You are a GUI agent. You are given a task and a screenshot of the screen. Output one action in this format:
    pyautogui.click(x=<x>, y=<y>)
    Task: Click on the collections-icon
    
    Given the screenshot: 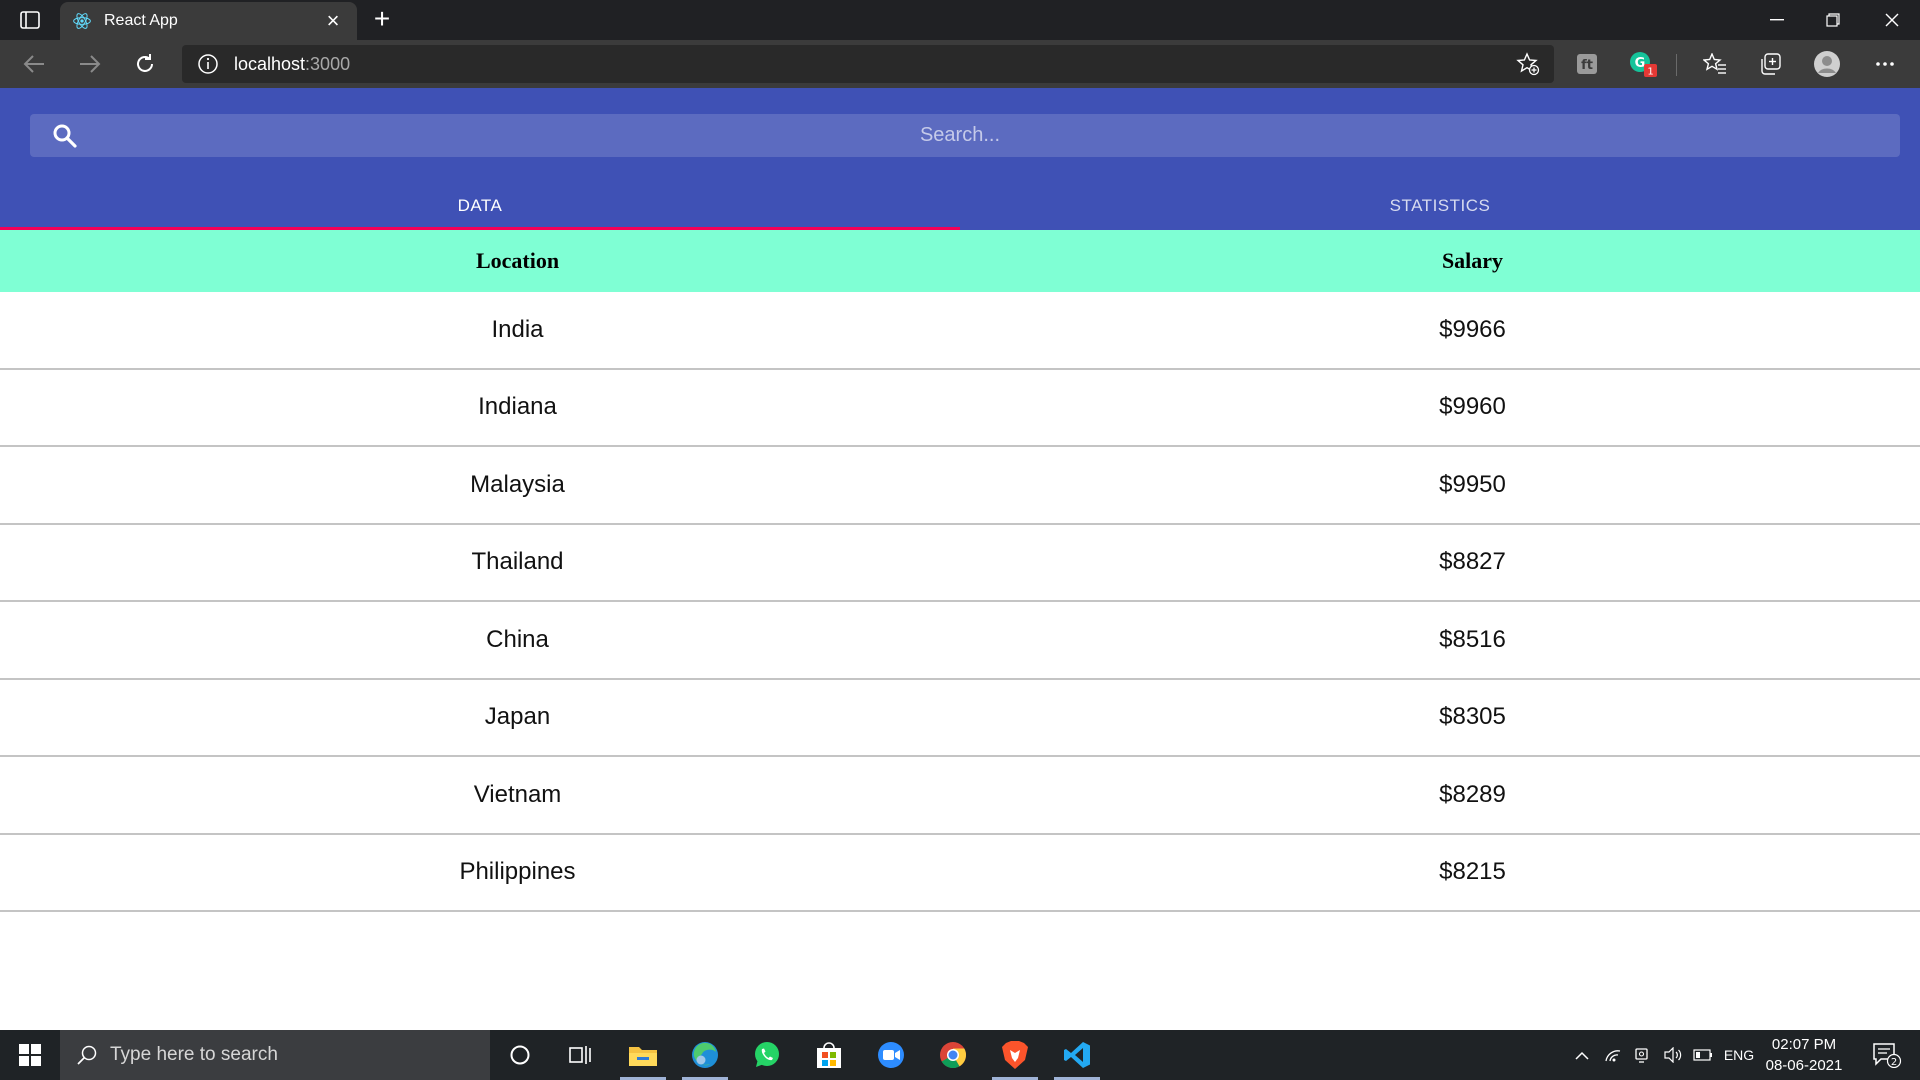 What is the action you would take?
    pyautogui.click(x=1770, y=64)
    